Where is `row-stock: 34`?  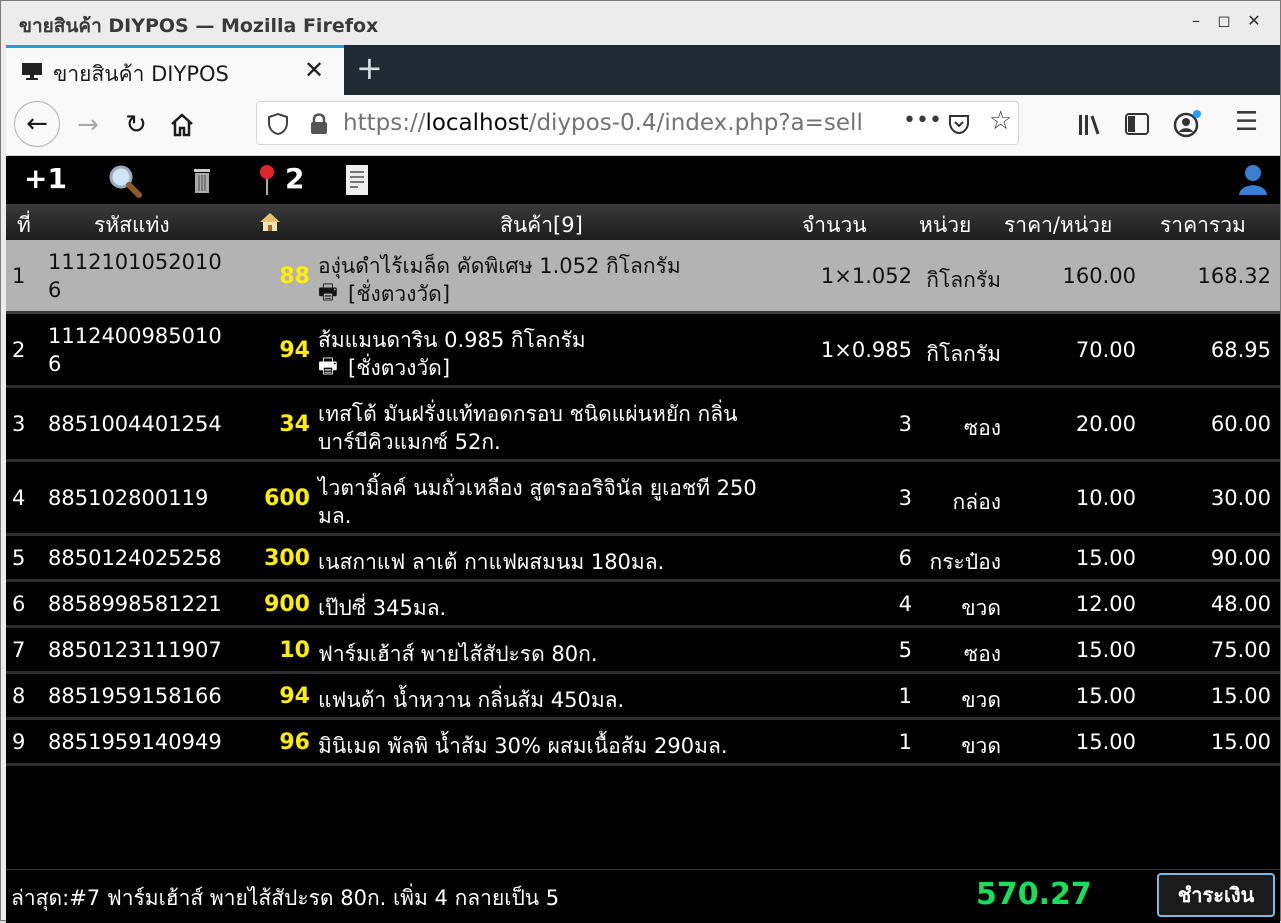 row-stock: 34 is located at coordinates (294, 424).